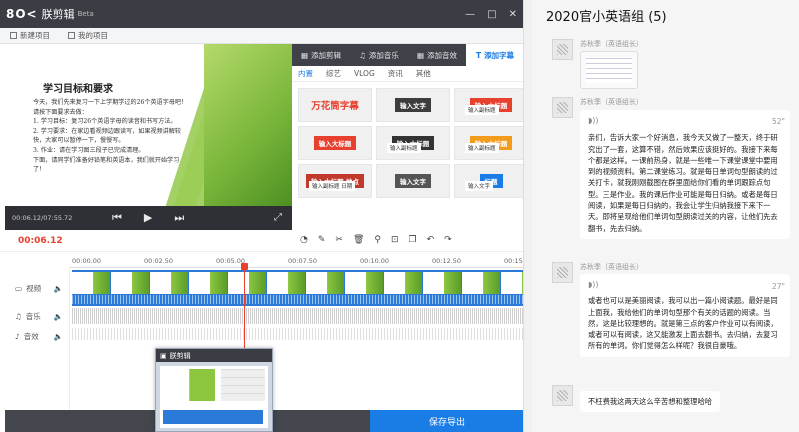 The image size is (799, 432). What do you see at coordinates (297, 334) in the screenshot?
I see `sfx-clip` at bounding box center [297, 334].